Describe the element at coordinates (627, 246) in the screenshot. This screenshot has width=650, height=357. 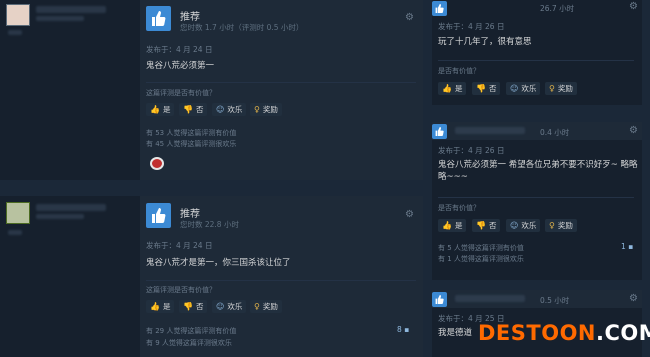
I see `comment-count: 1 ▪` at that location.